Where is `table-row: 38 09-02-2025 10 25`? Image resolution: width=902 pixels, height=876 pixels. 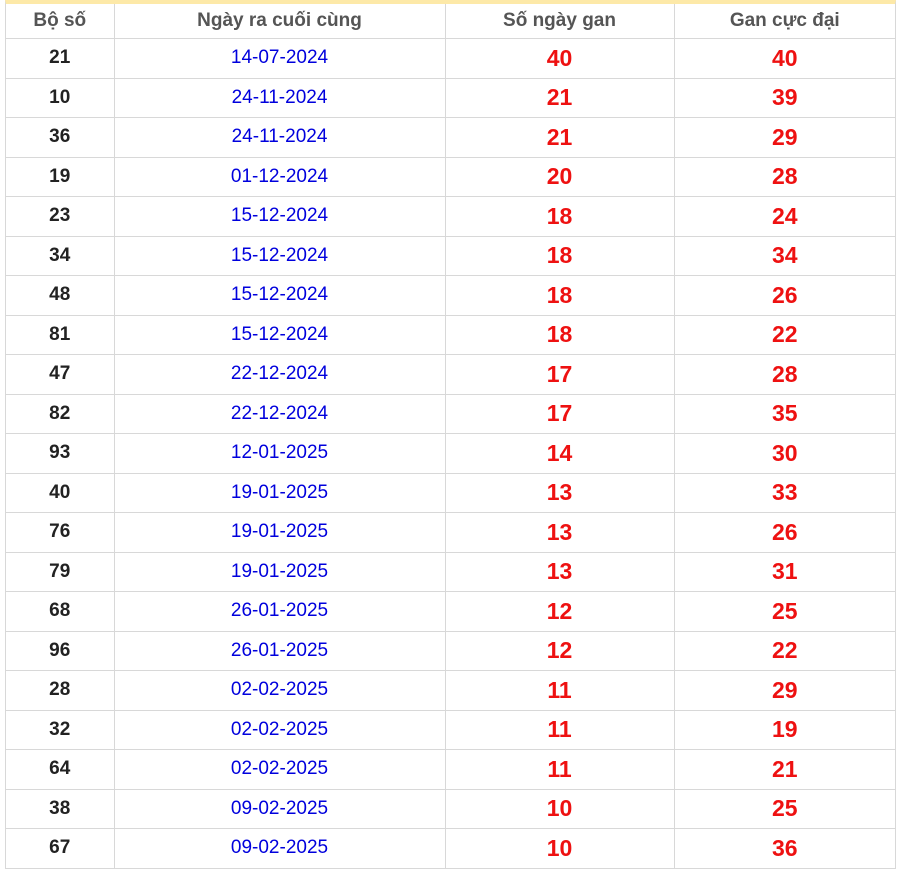 table-row: 38 09-02-2025 10 25 is located at coordinates (450, 809).